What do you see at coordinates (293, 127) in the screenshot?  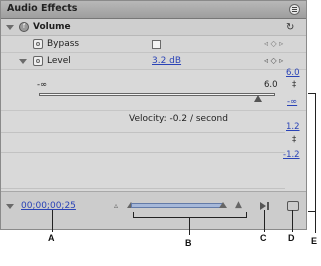 I see `velocity-scale-max: 1.2` at bounding box center [293, 127].